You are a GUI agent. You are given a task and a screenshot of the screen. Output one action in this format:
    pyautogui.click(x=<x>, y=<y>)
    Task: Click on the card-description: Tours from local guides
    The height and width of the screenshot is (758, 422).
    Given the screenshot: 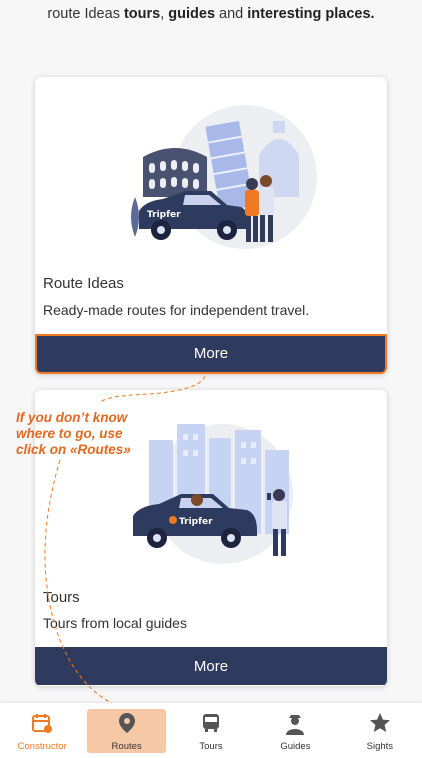 What is the action you would take?
    pyautogui.click(x=115, y=623)
    